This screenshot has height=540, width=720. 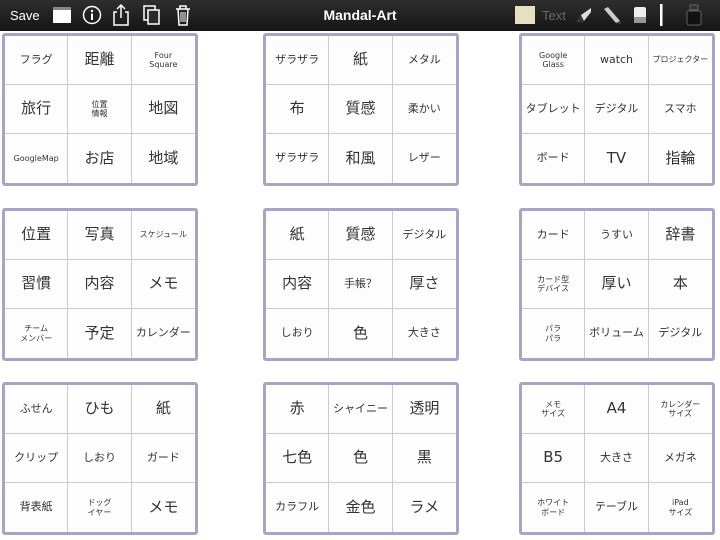 I want to click on grid-cell: 予定, so click(x=100, y=333).